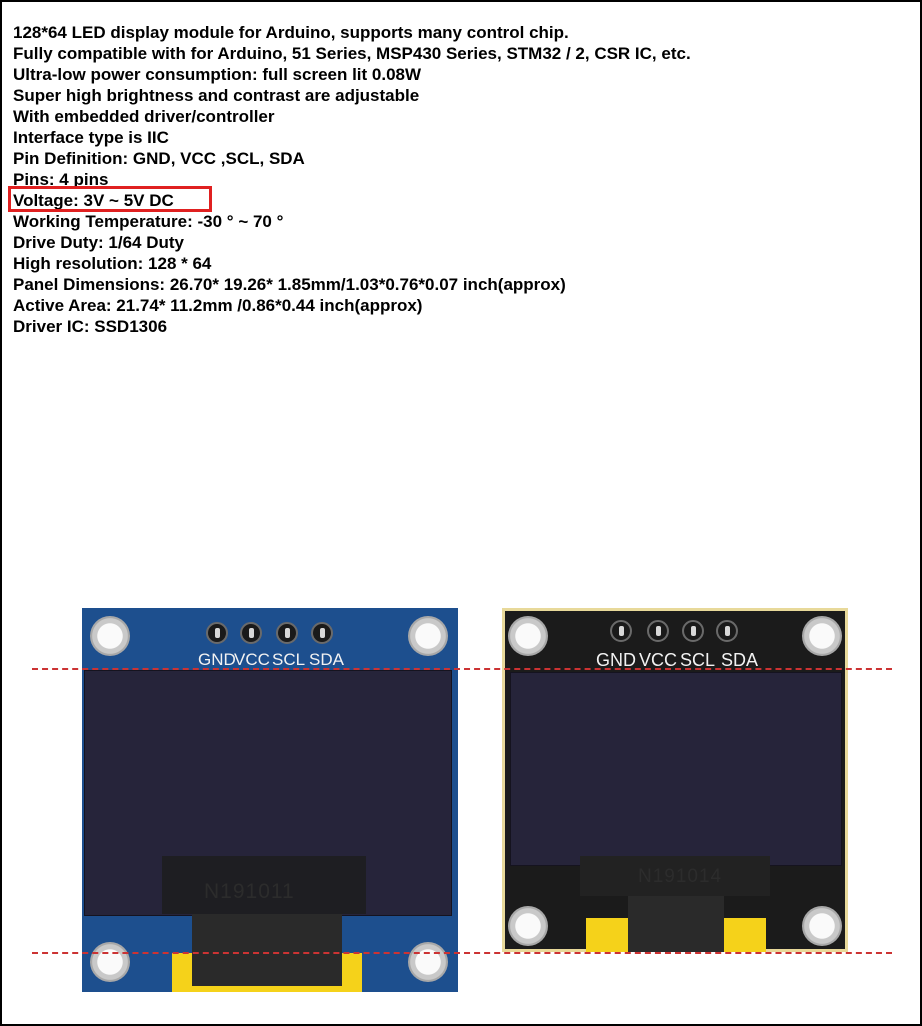  I want to click on oled-screen, so click(676, 769).